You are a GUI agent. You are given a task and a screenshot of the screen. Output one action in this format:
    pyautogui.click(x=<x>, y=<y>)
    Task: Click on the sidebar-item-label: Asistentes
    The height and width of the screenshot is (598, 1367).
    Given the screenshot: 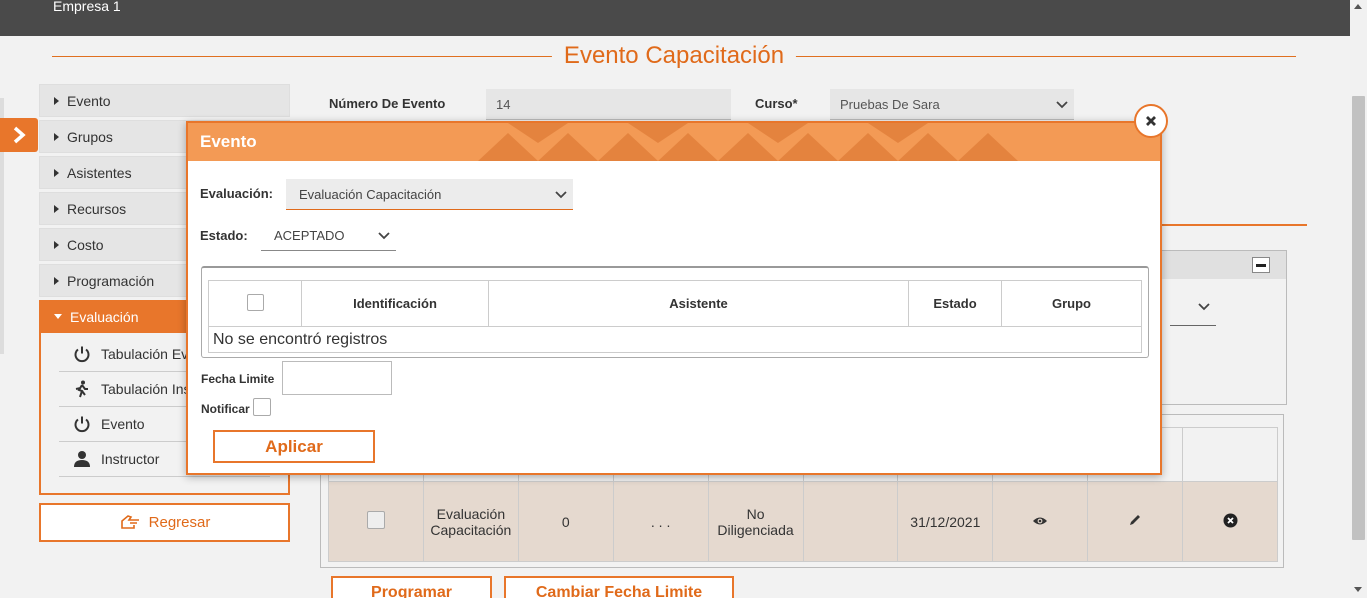 What is the action you would take?
    pyautogui.click(x=99, y=172)
    